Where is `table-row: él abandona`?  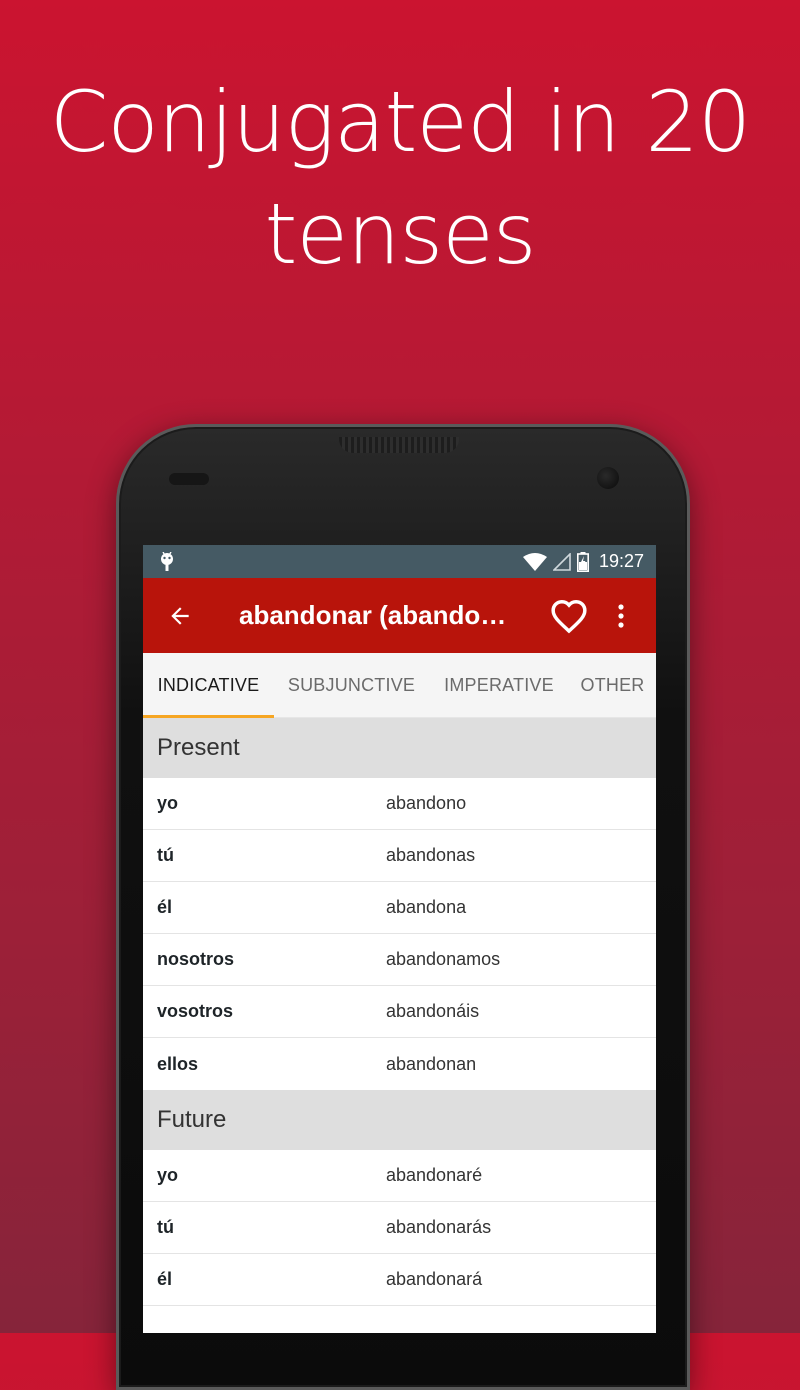 table-row: él abandona is located at coordinates (399, 908).